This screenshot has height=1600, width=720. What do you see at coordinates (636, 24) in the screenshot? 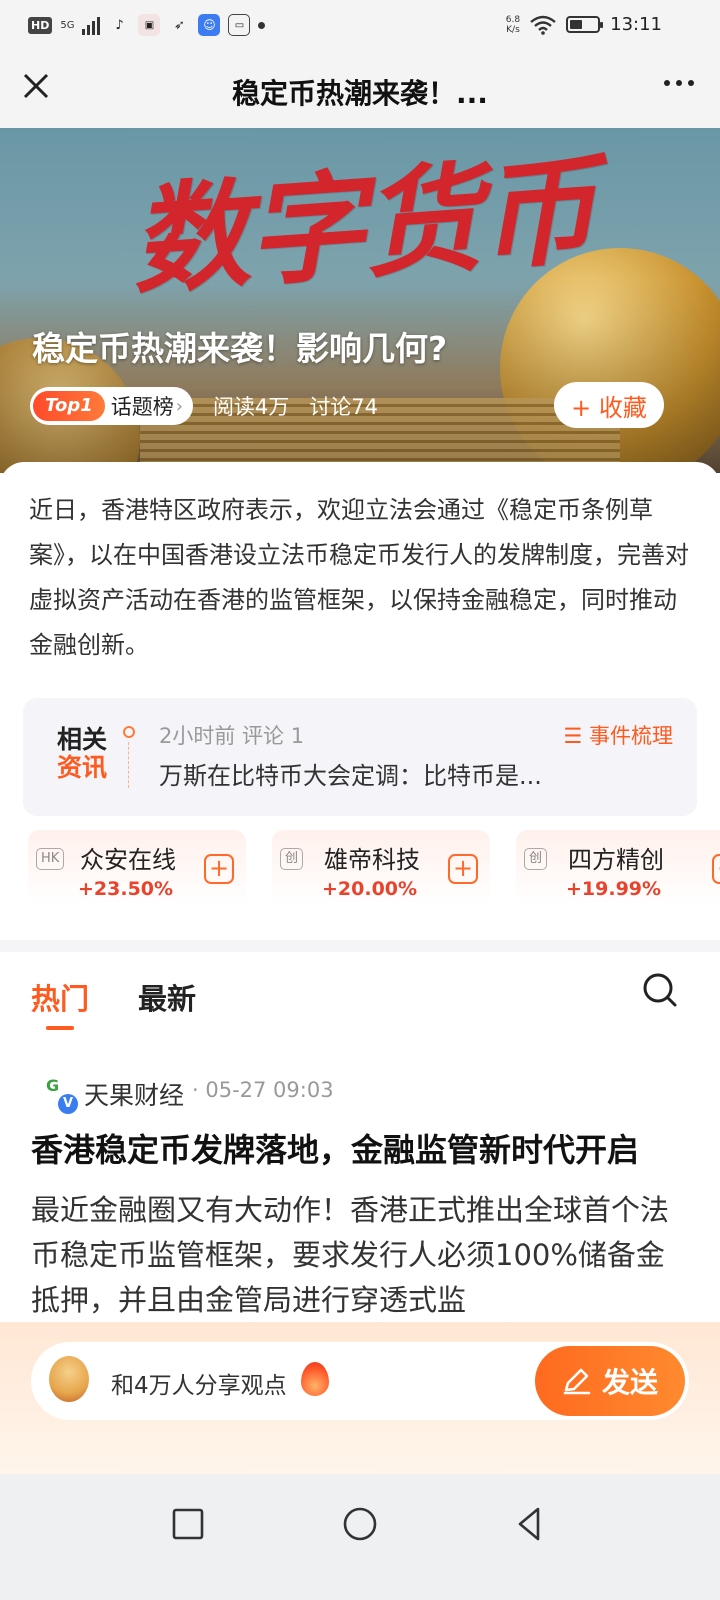
I see `clock: 13:11` at bounding box center [636, 24].